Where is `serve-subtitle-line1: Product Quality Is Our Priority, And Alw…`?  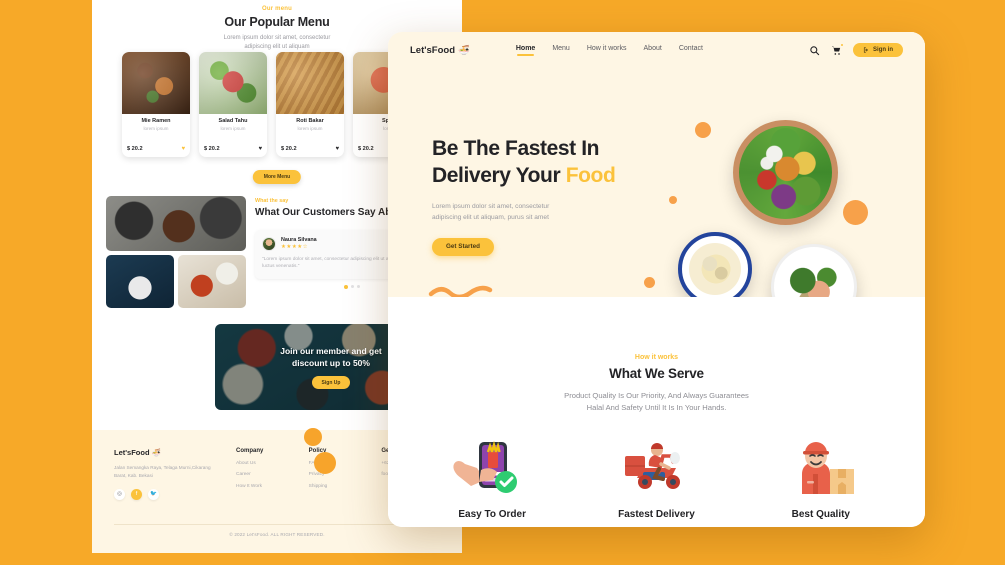
serve-subtitle-line1: Product Quality Is Our Priority, And Alw… is located at coordinates (656, 395).